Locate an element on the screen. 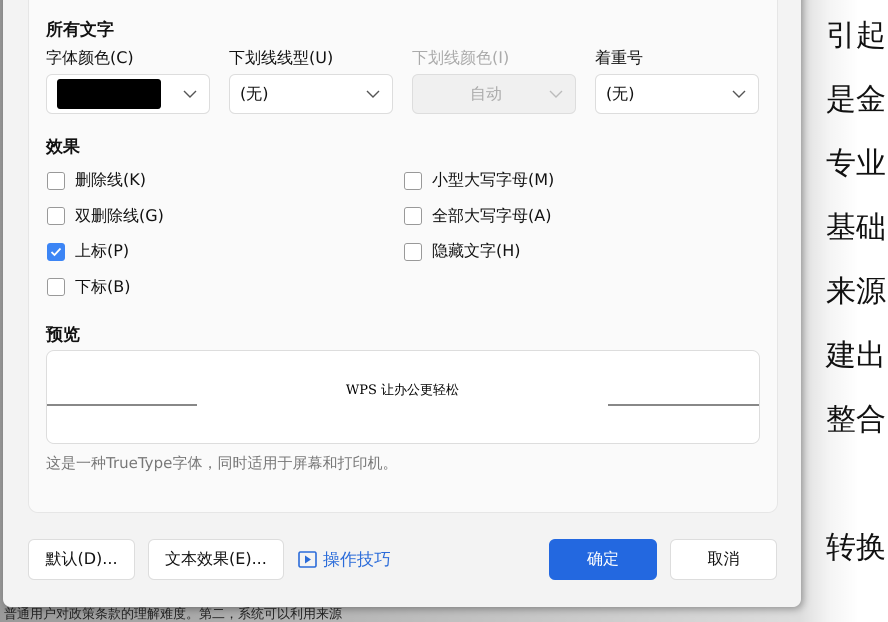 The image size is (888, 622). document-text: 专业 is located at coordinates (856, 163).